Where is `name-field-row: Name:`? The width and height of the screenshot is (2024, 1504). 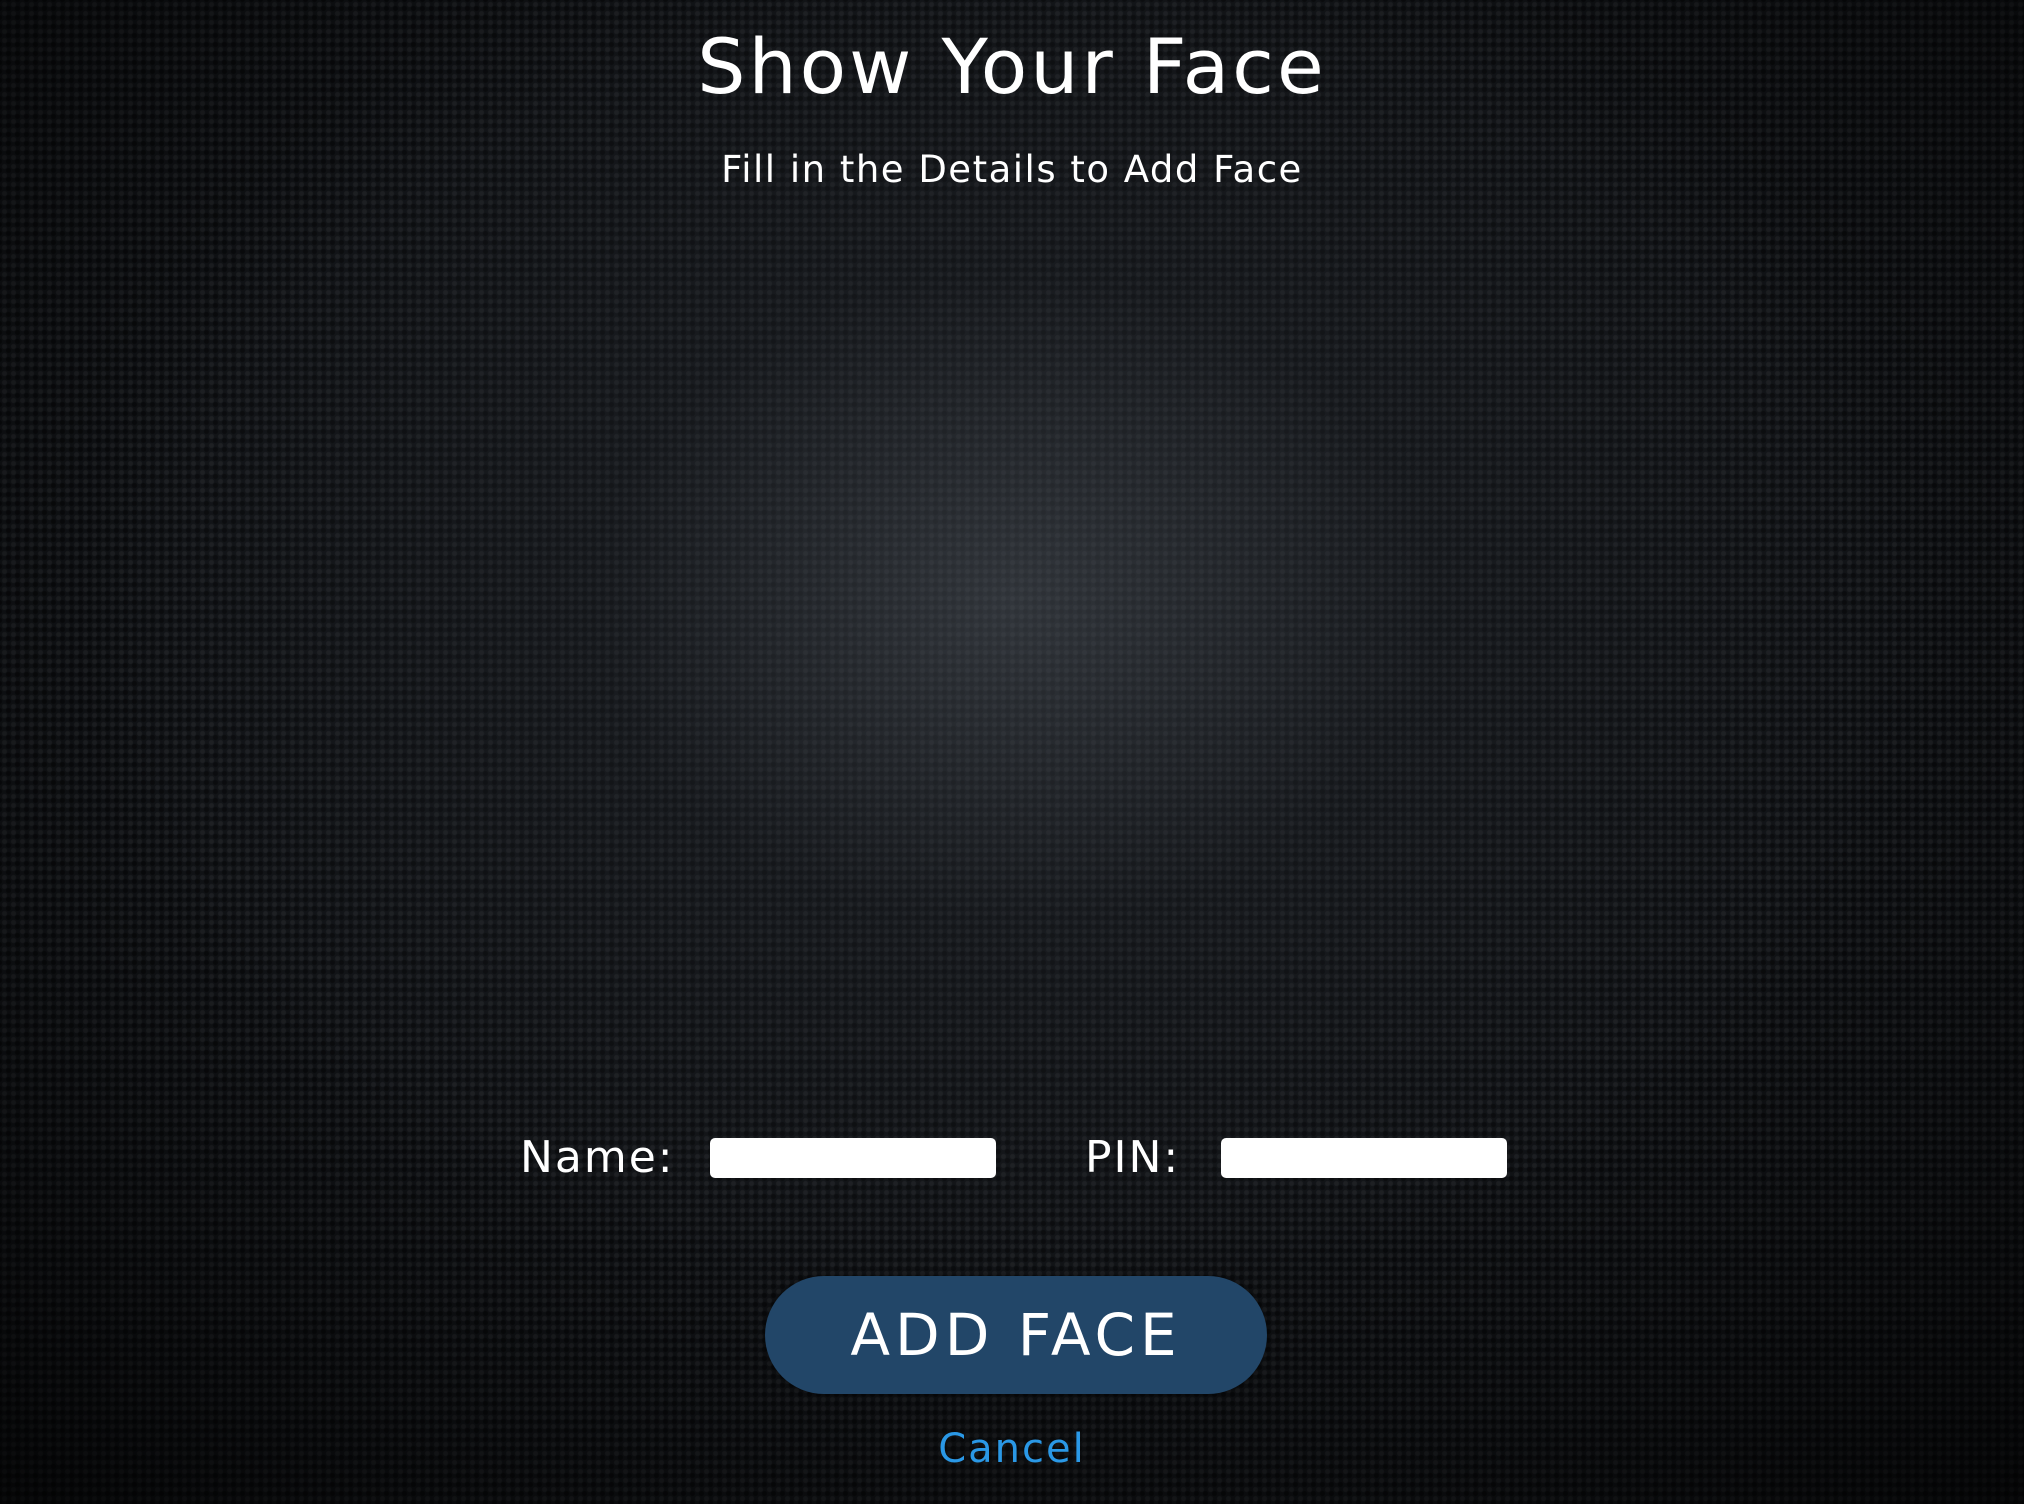
name-field-row: Name: is located at coordinates (758, 1157).